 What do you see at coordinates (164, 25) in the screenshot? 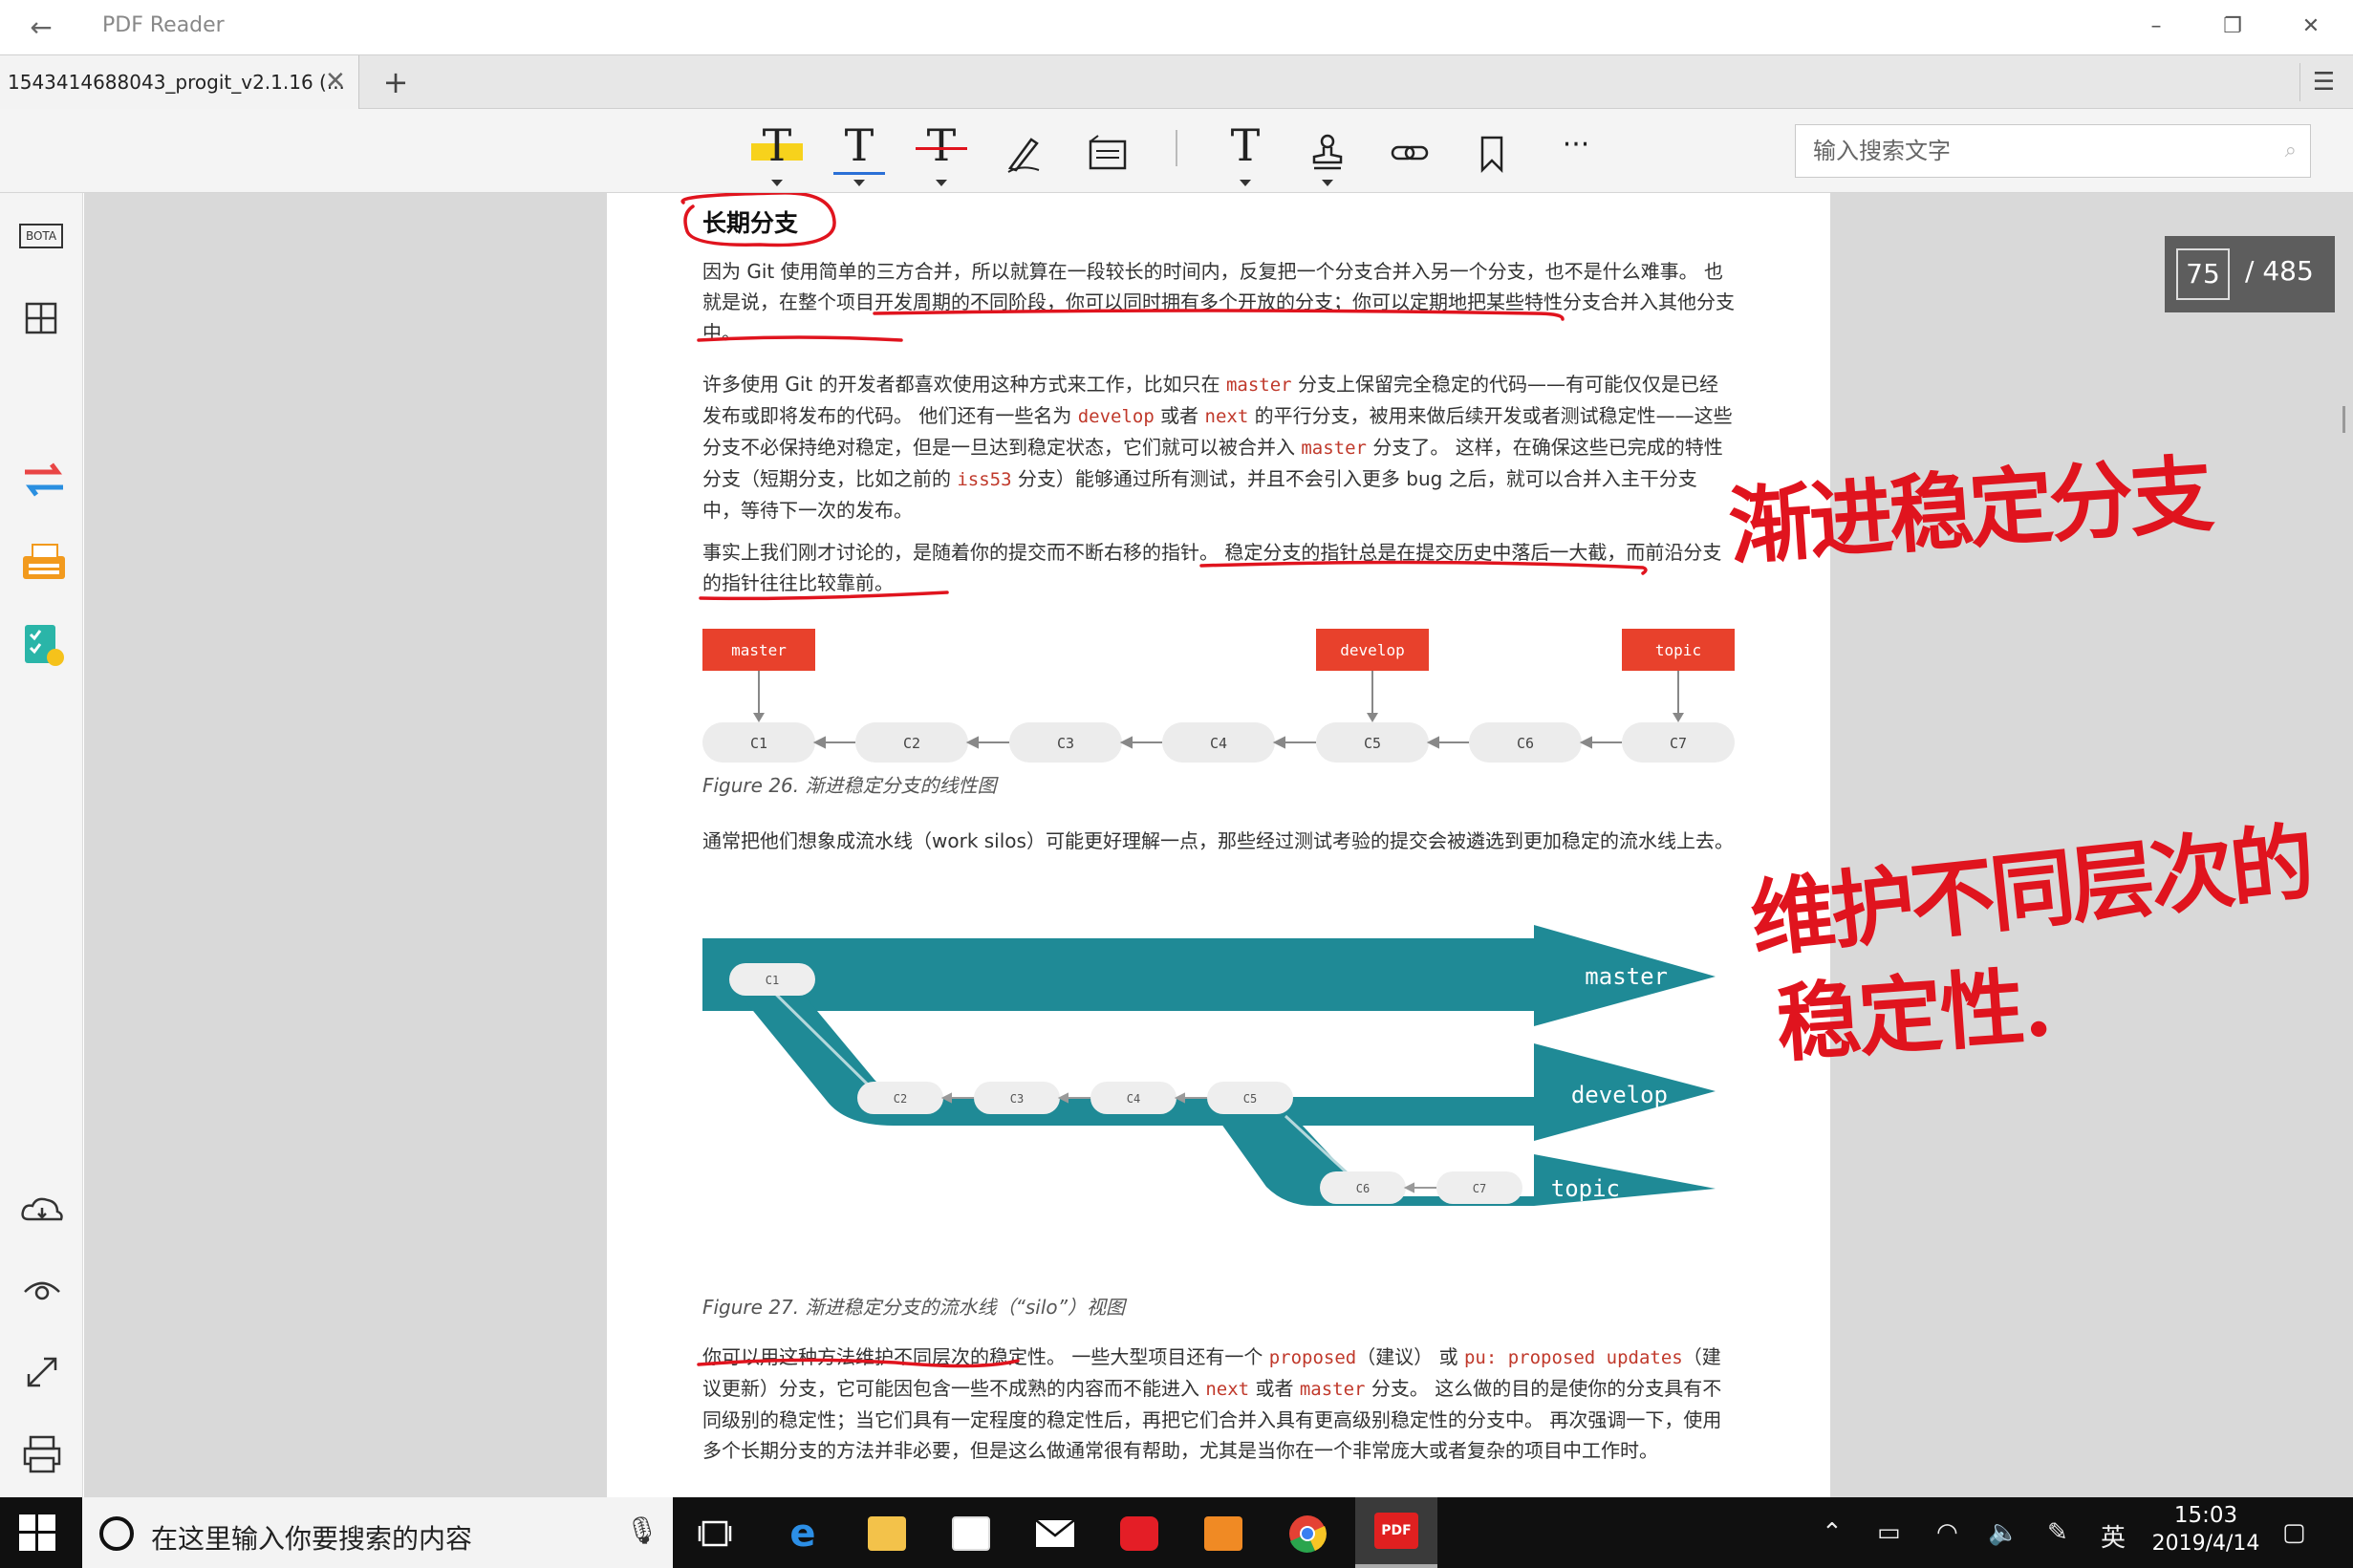
I see `app-title: PDF Reader` at bounding box center [164, 25].